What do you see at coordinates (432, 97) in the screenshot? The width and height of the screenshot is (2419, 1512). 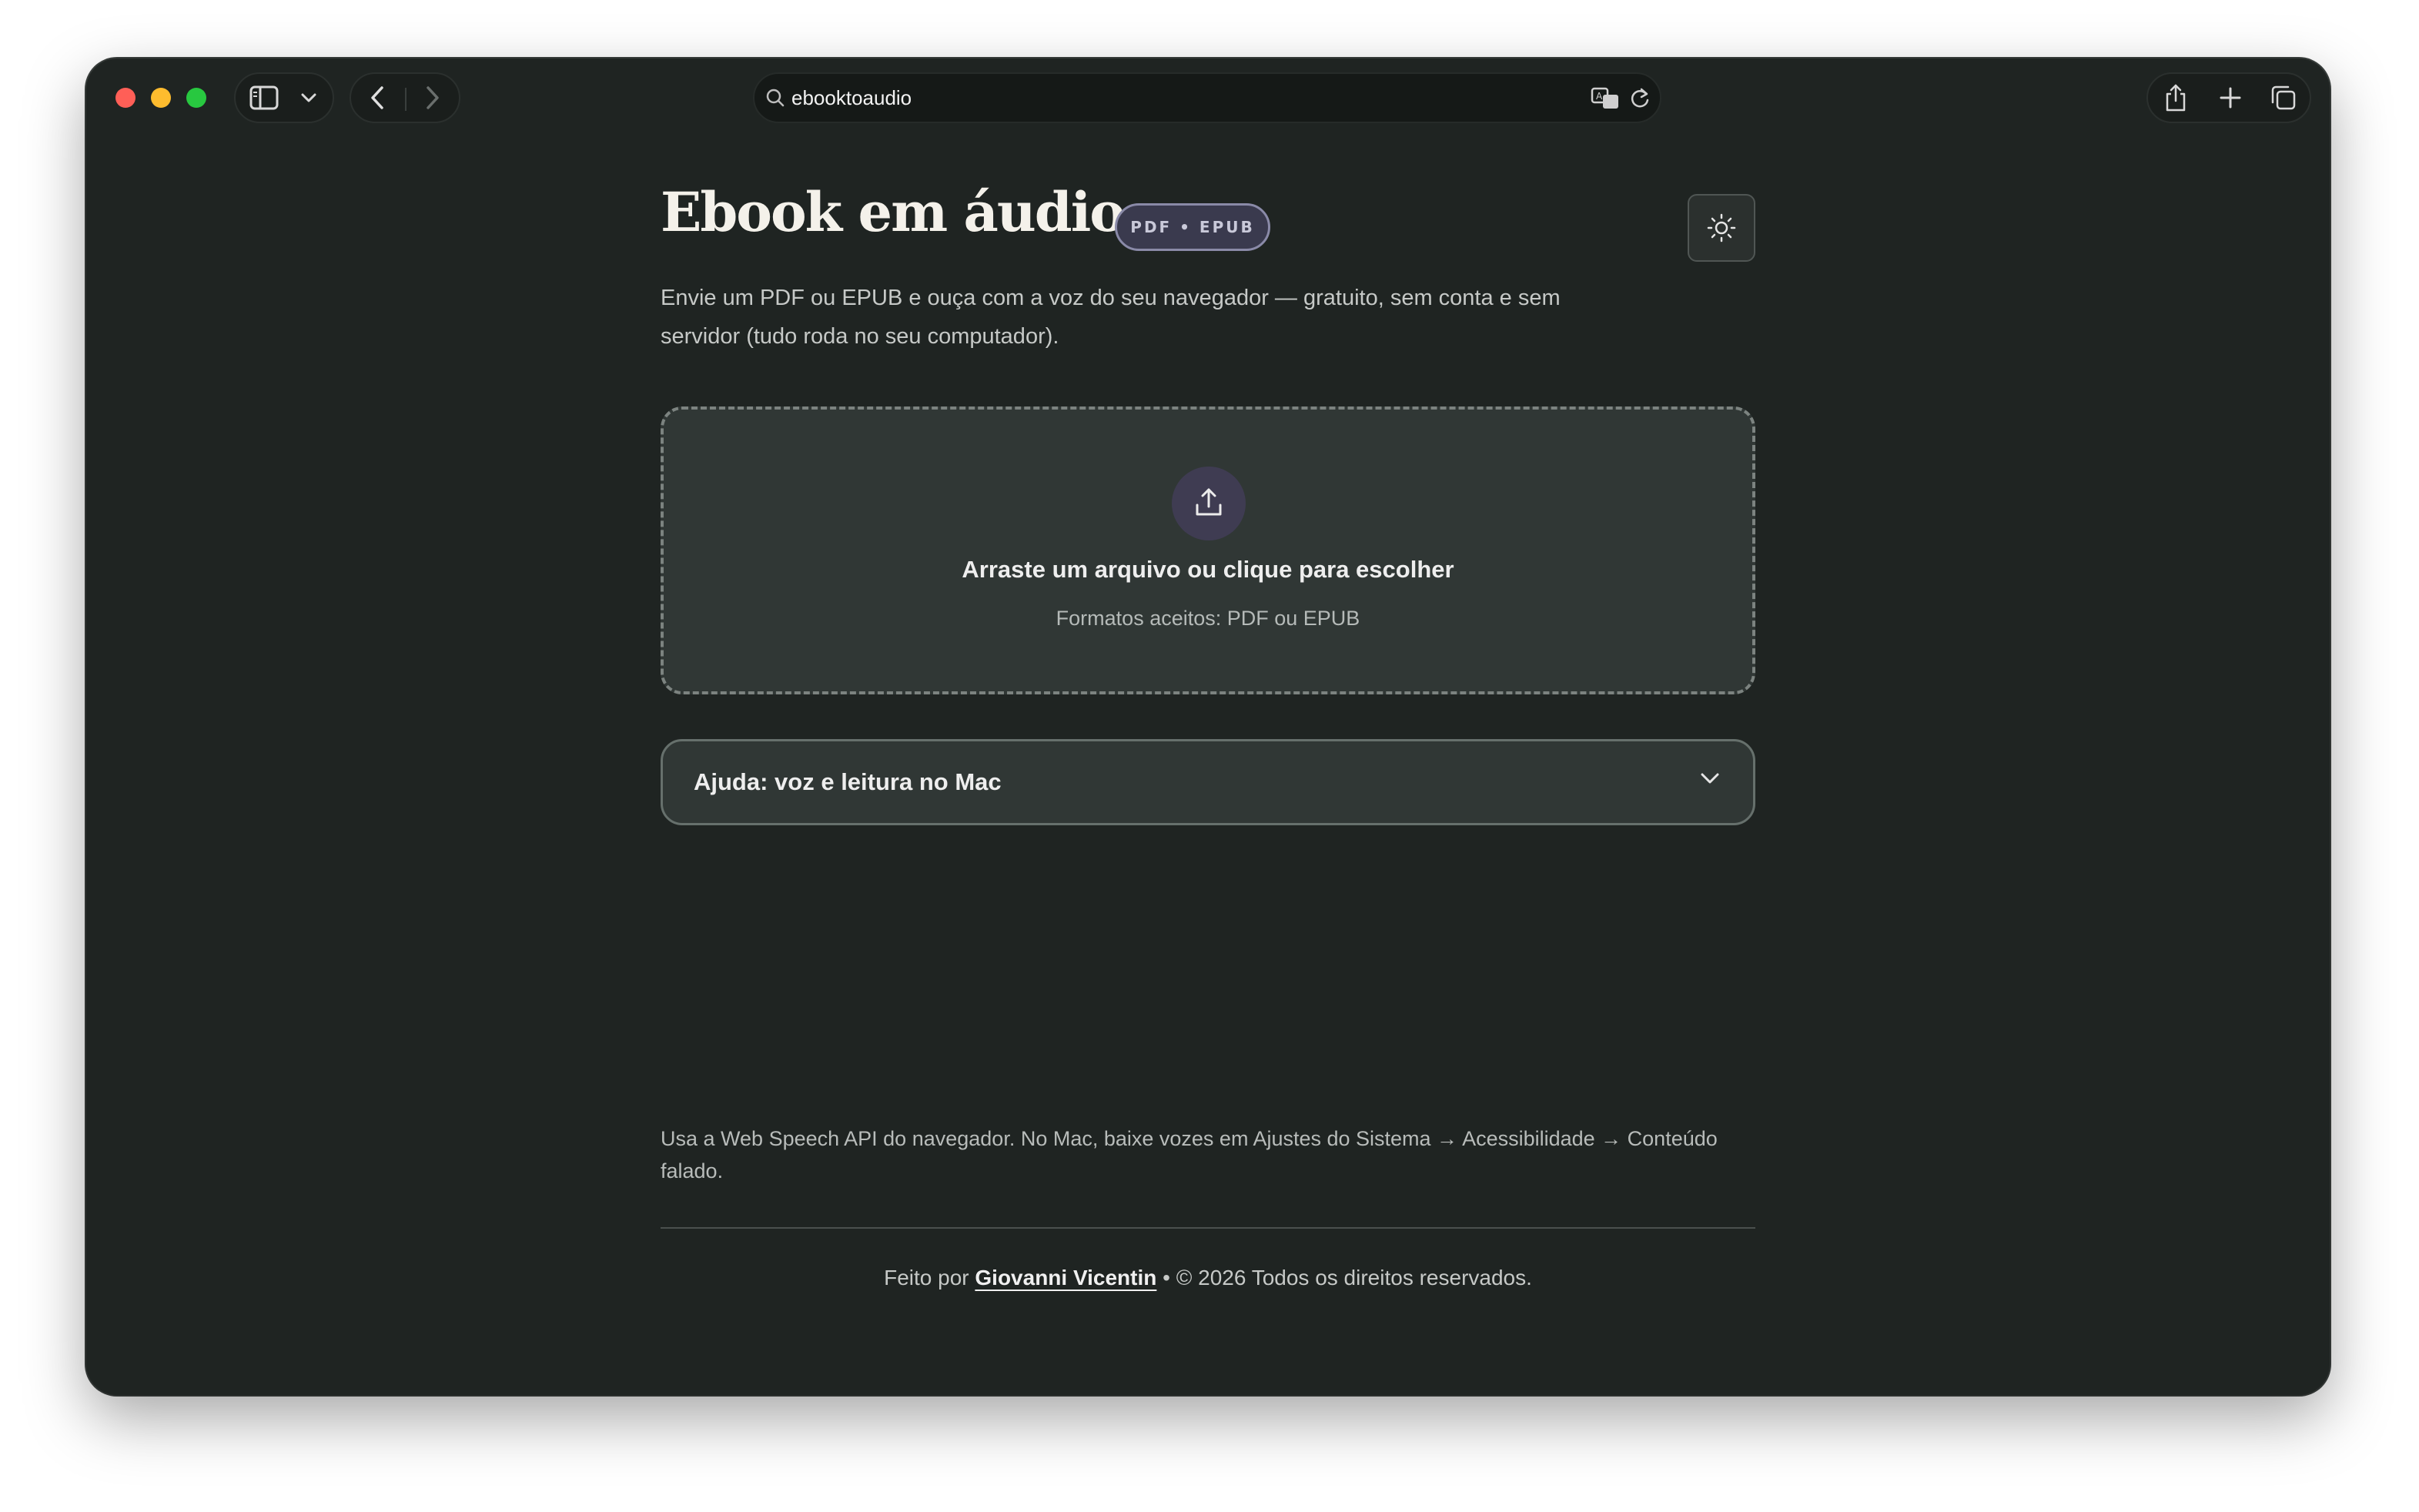 I see `forward-icon` at bounding box center [432, 97].